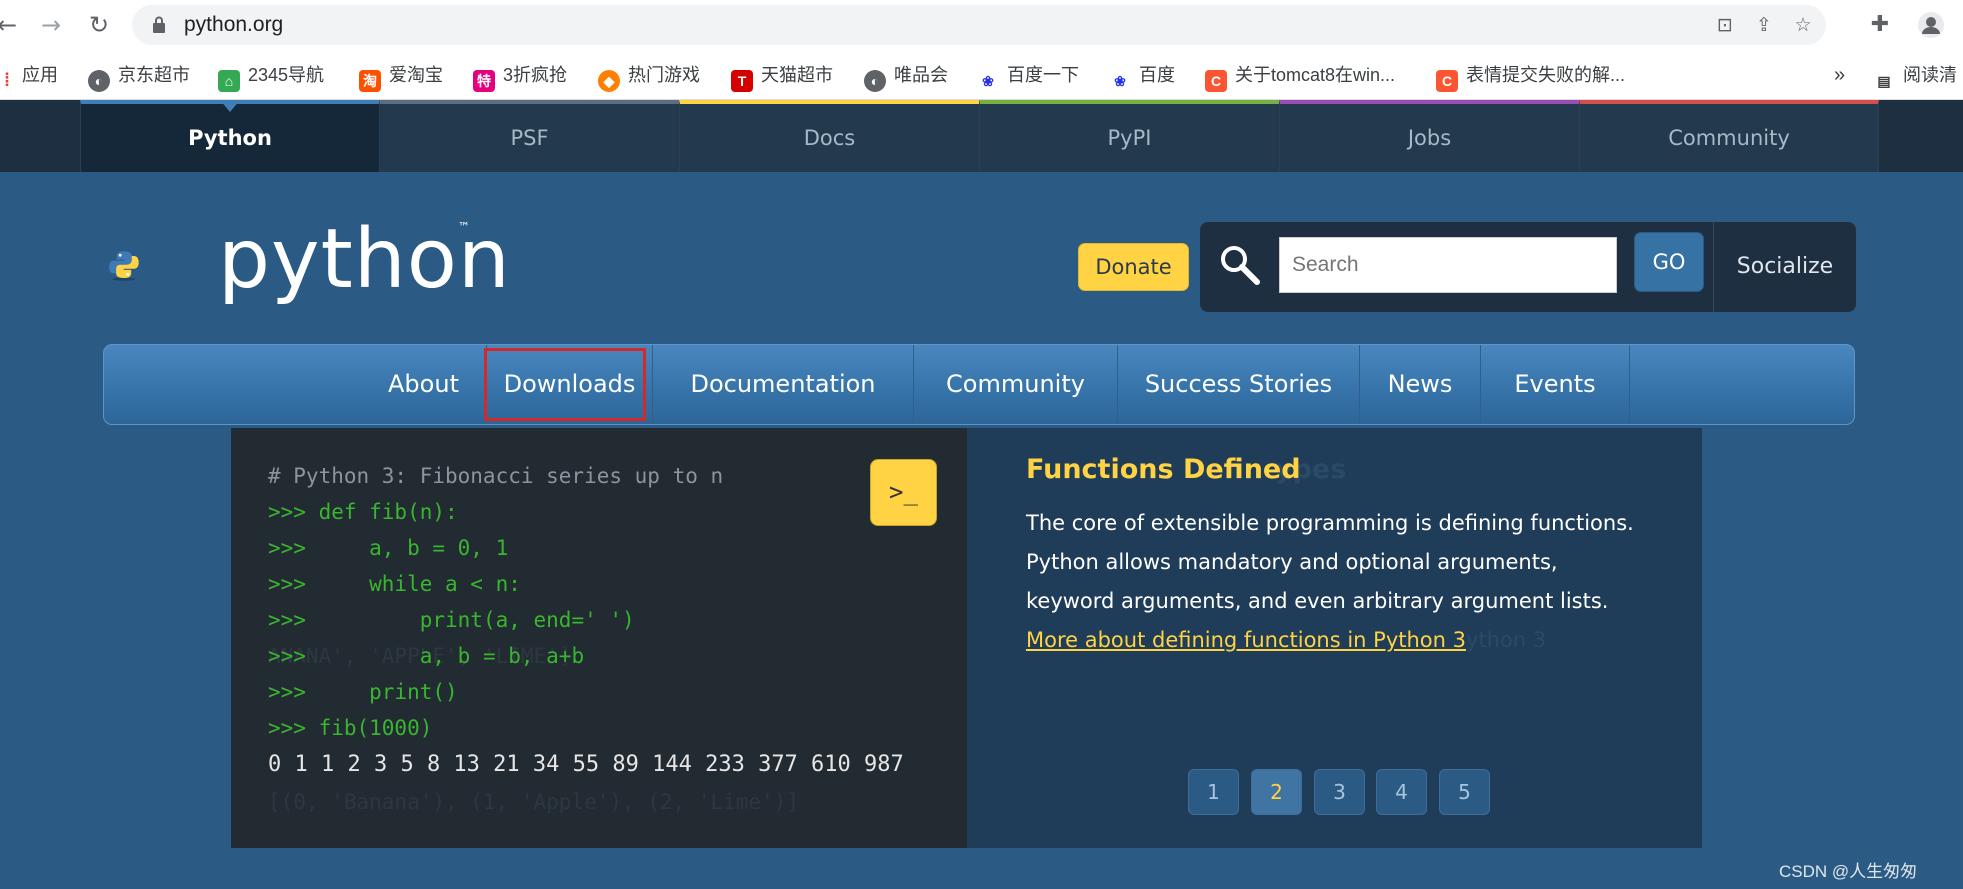 The height and width of the screenshot is (889, 1963). Describe the element at coordinates (1839, 75) in the screenshot. I see `bookmarks-more-icon: »` at that location.